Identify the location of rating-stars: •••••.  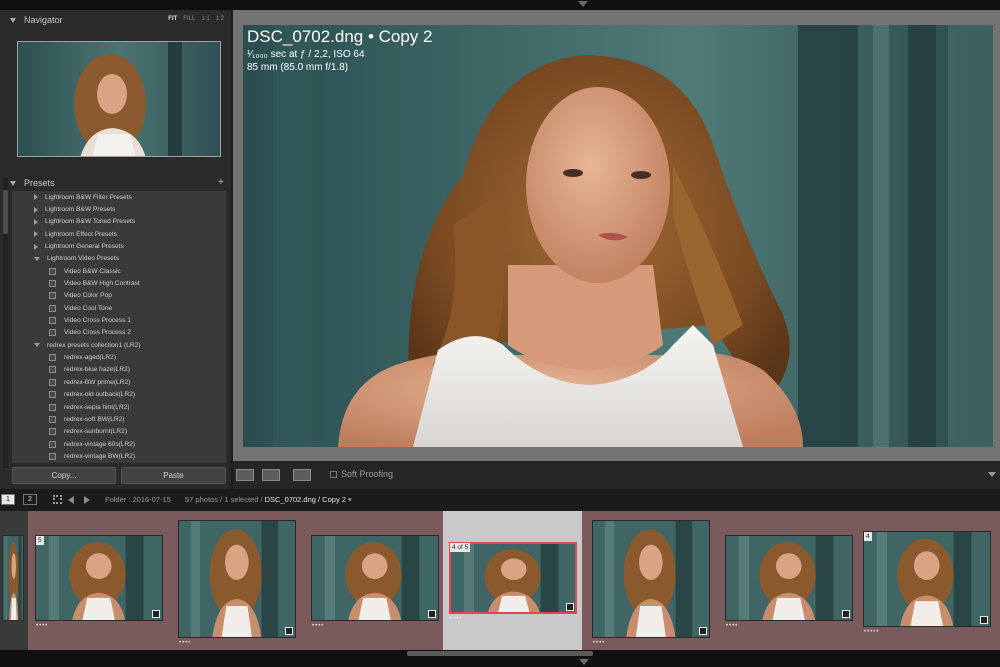
(872, 632).